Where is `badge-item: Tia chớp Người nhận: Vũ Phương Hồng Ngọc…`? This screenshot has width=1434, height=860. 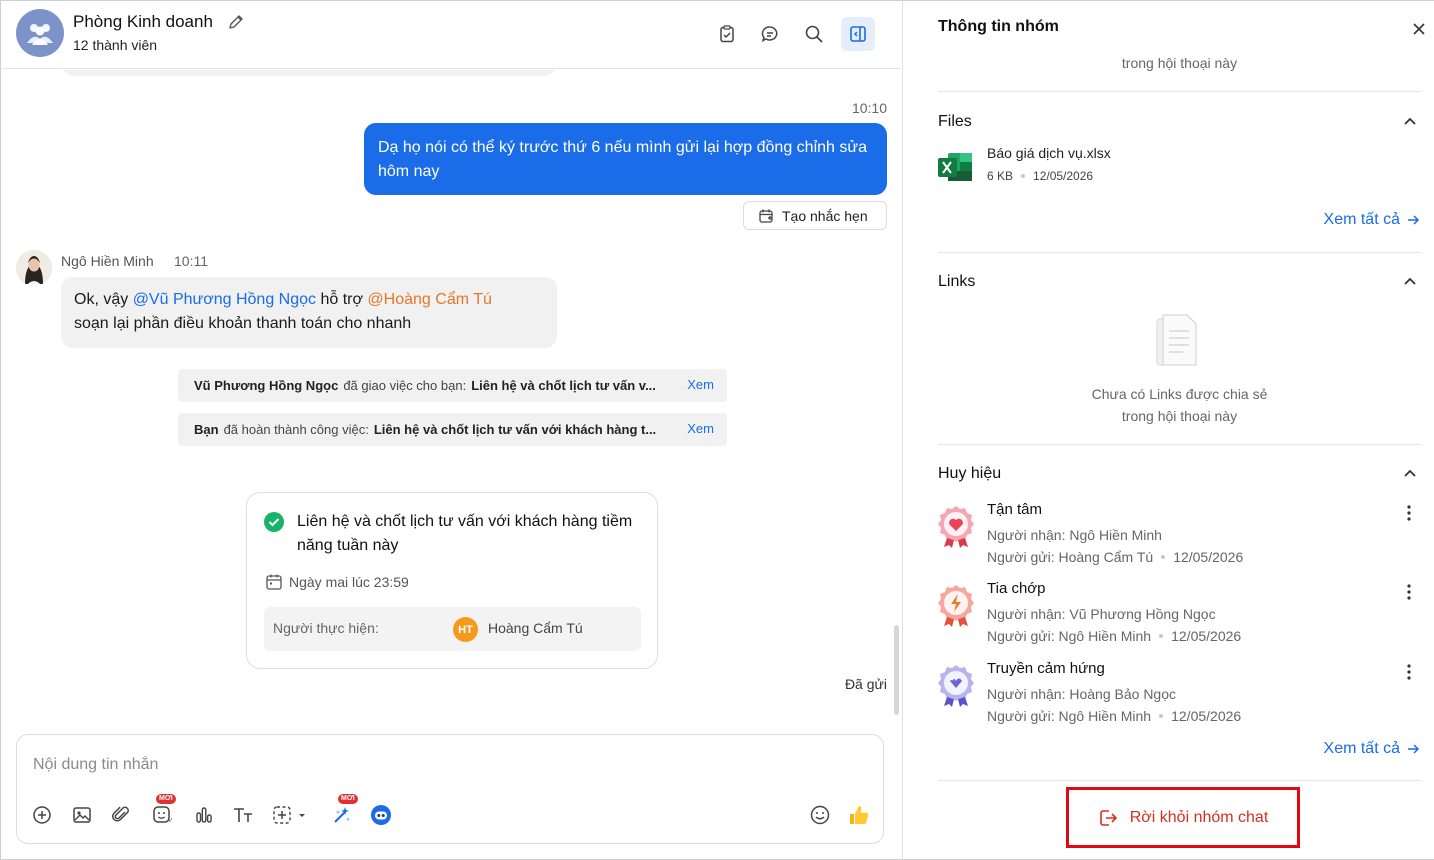 badge-item: Tia chớp Người nhận: Vũ Phương Hồng Ngọc… is located at coordinates (1179, 615).